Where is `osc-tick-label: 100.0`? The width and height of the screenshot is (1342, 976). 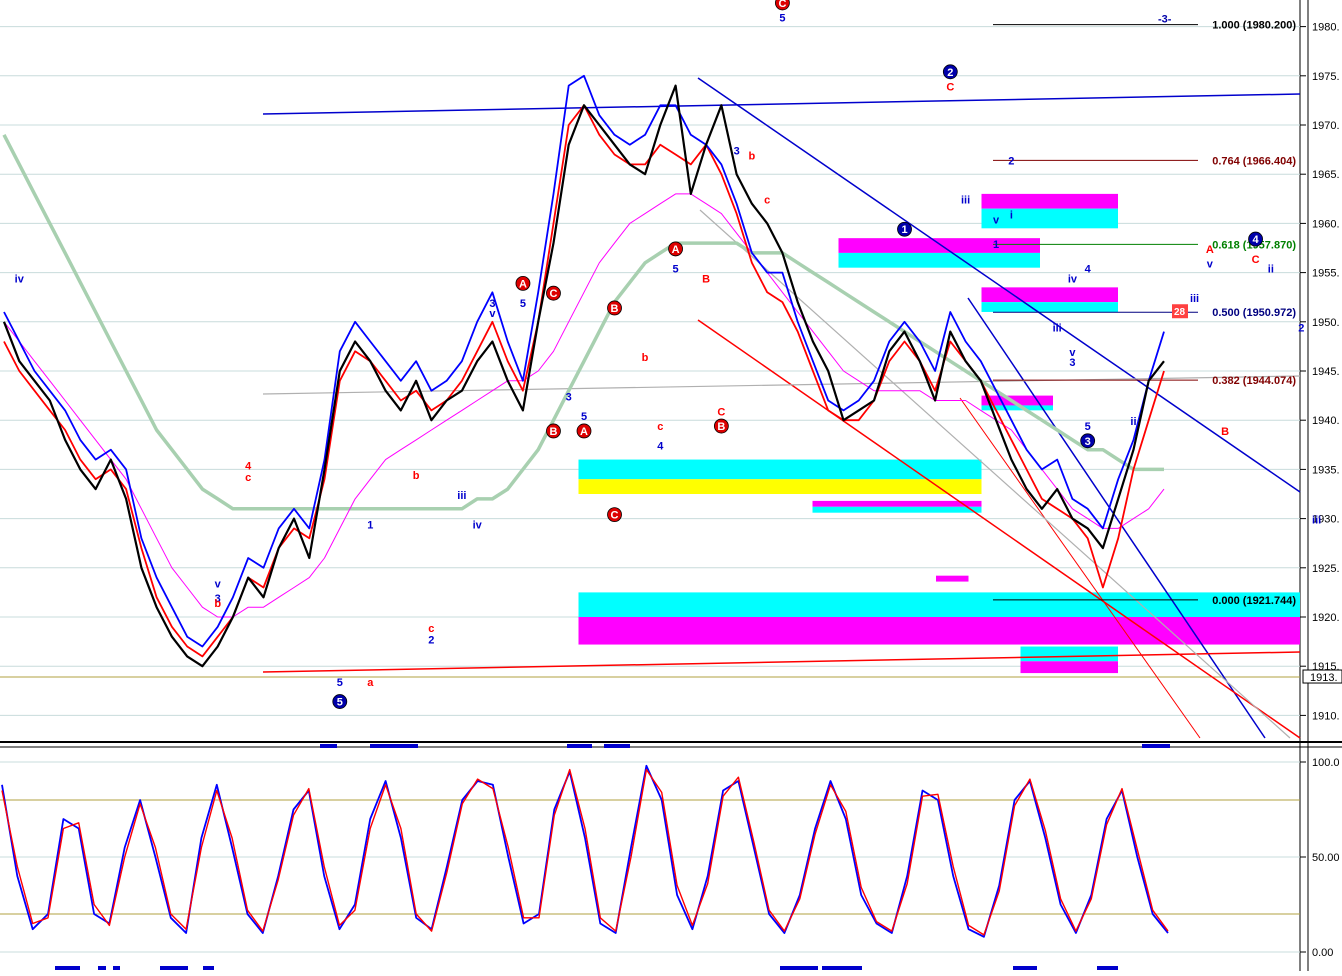
osc-tick-label: 100.0 is located at coordinates (1326, 763).